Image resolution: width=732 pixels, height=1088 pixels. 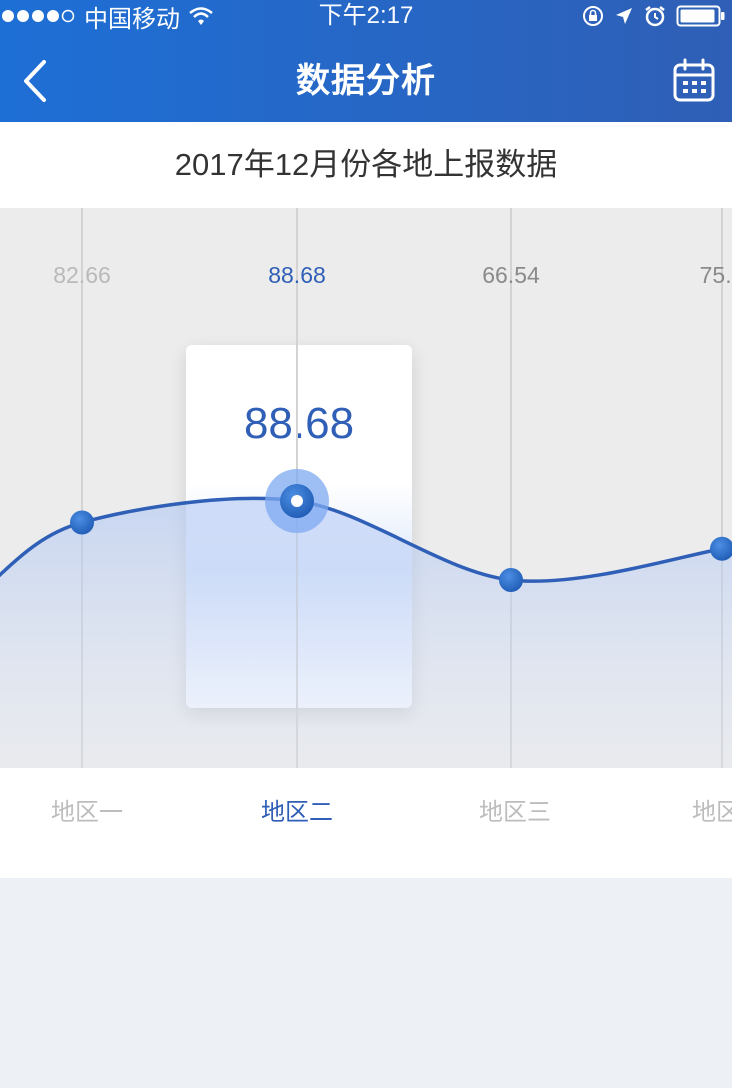 What do you see at coordinates (297, 809) in the screenshot?
I see `x-axis-category-label: 地区二` at bounding box center [297, 809].